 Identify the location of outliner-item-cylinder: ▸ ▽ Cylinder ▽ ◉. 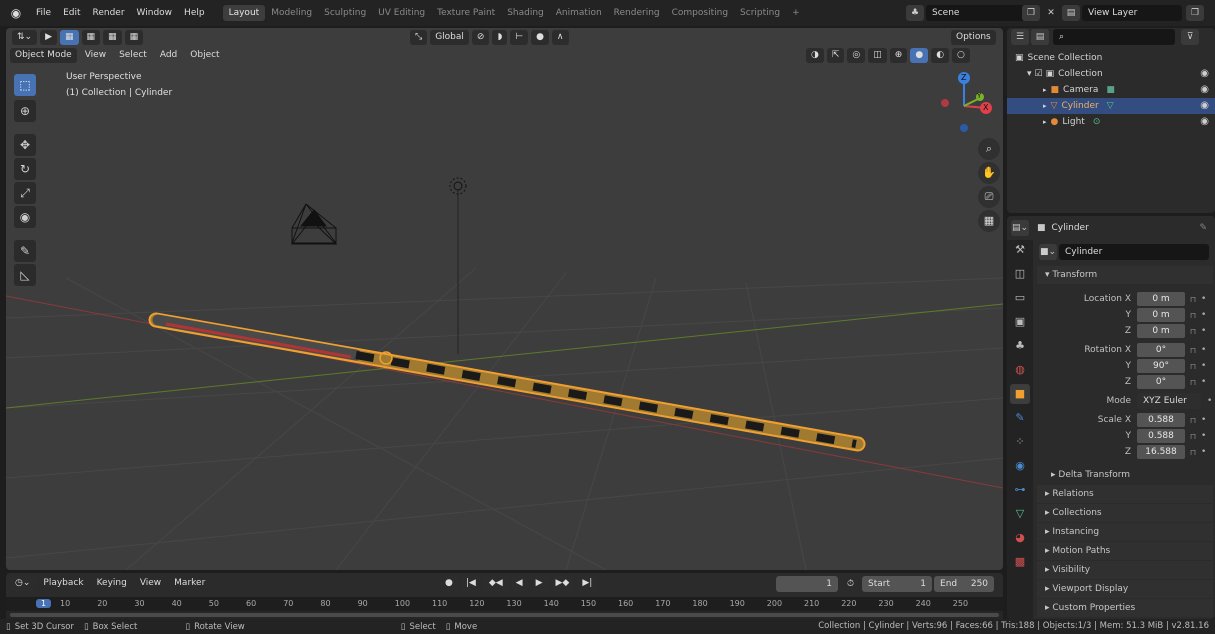
(1111, 106).